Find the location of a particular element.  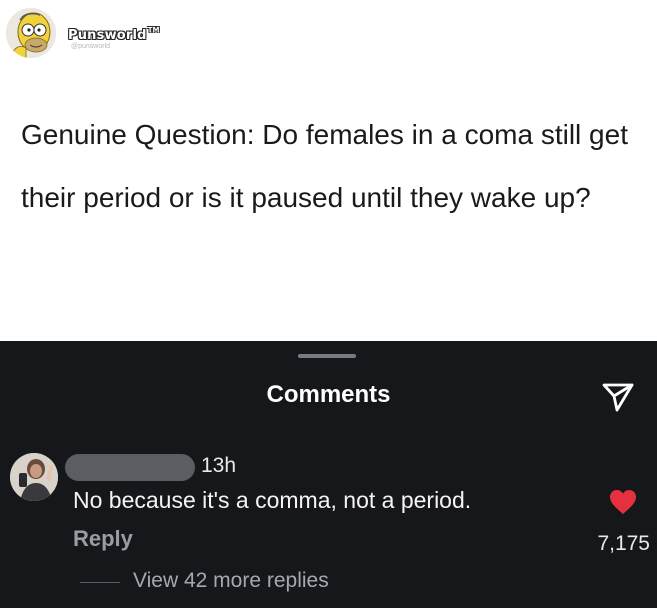

comment-text: No because it's a comma, not a period. is located at coordinates (272, 500).